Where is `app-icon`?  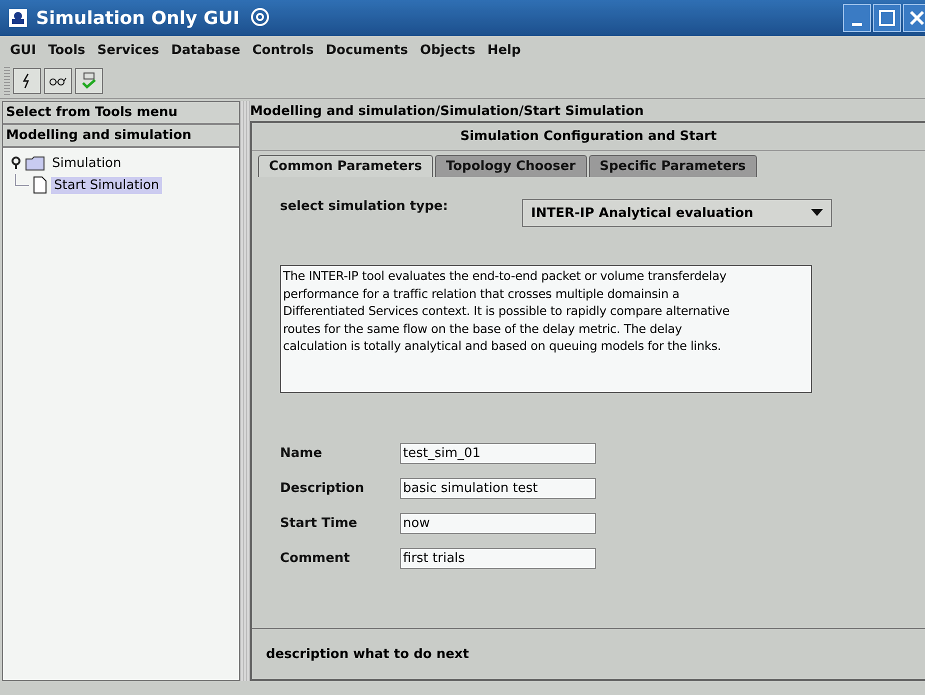 app-icon is located at coordinates (18, 18).